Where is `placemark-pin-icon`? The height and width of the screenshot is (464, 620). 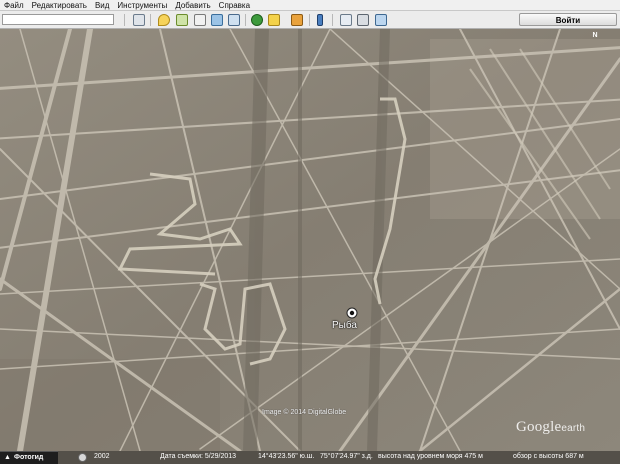 placemark-pin-icon is located at coordinates (352, 313).